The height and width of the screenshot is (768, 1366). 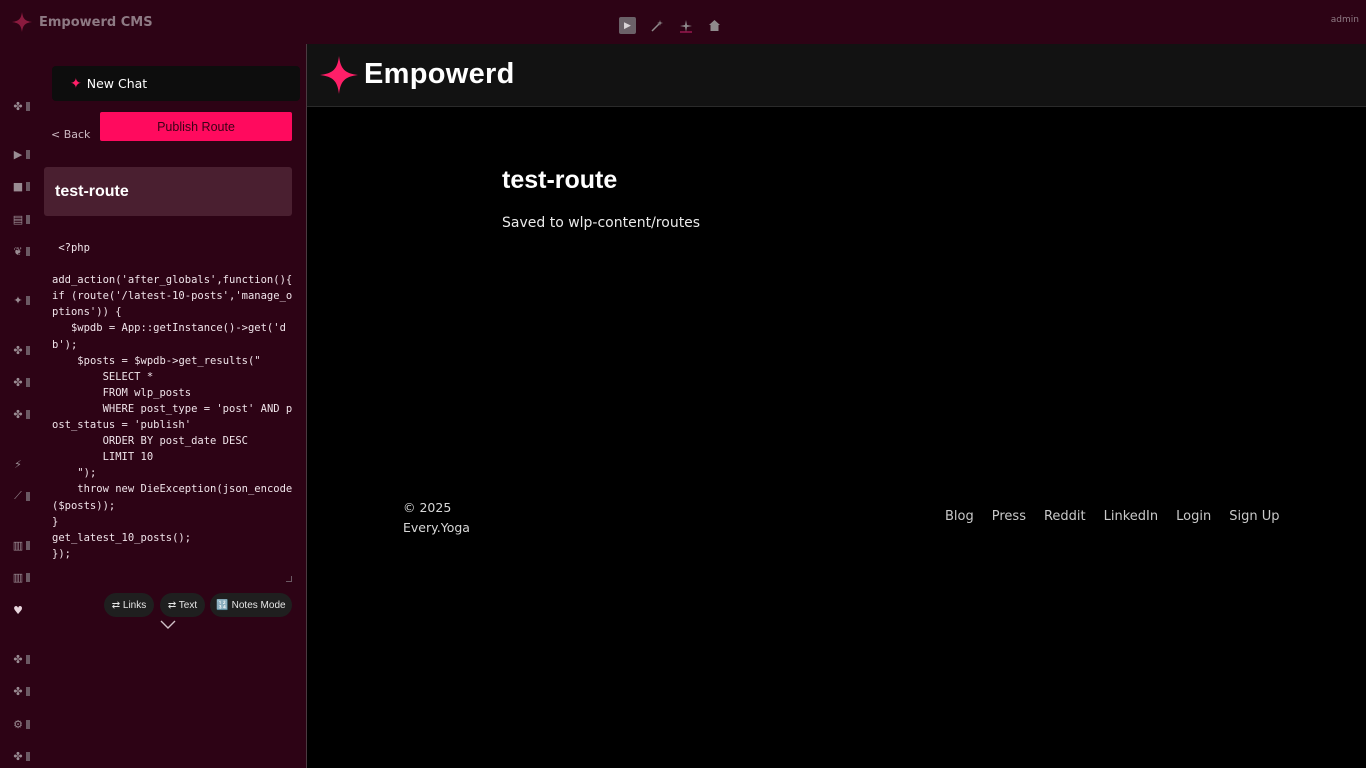 I want to click on copyright-site: Every.Yoga, so click(x=436, y=527).